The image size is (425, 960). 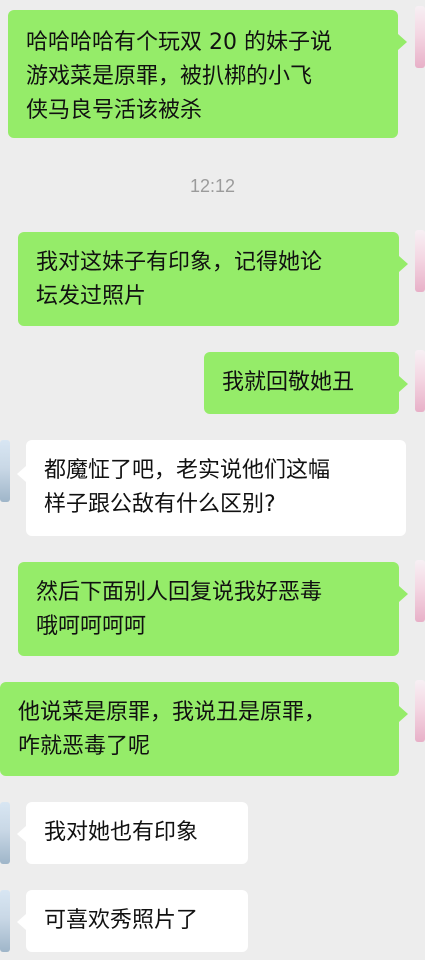 What do you see at coordinates (208, 609) in the screenshot?
I see `message-bubble: 然后下面别人回复说我好恶毒 哦呵呵呵呵` at bounding box center [208, 609].